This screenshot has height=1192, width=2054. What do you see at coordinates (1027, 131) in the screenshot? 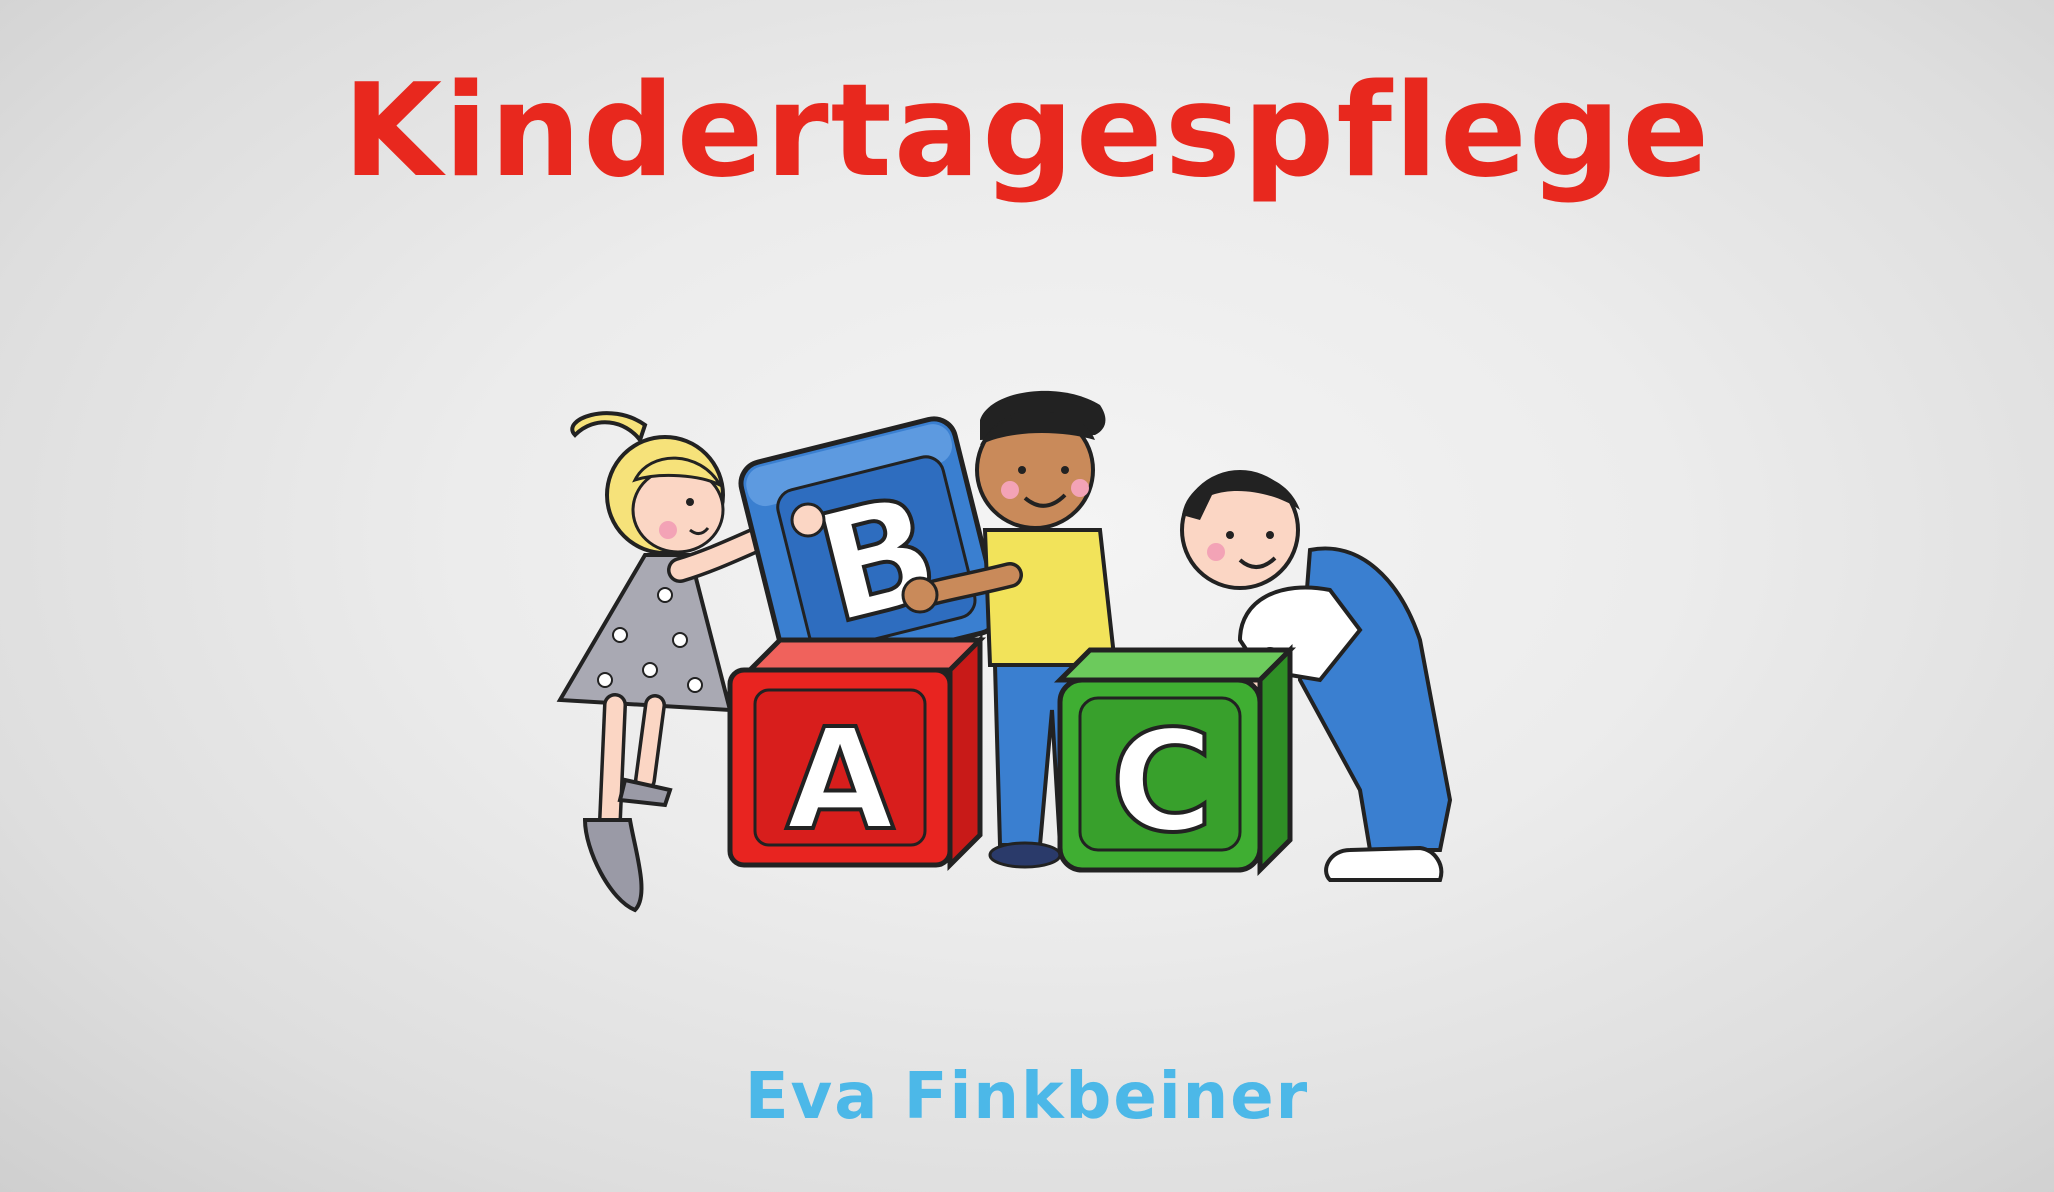
I see `sign-title: Kindertagespflege` at bounding box center [1027, 131].